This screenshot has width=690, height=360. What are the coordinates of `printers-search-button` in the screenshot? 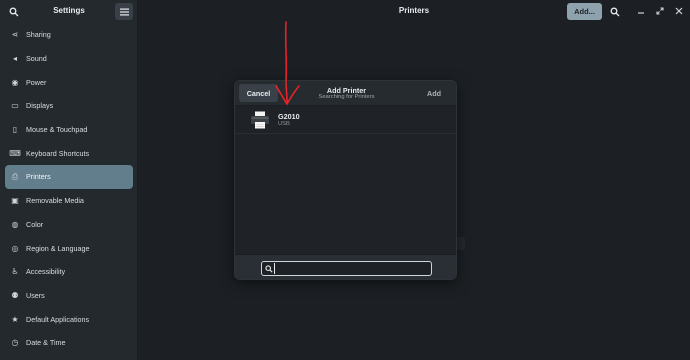 It's located at (615, 11).